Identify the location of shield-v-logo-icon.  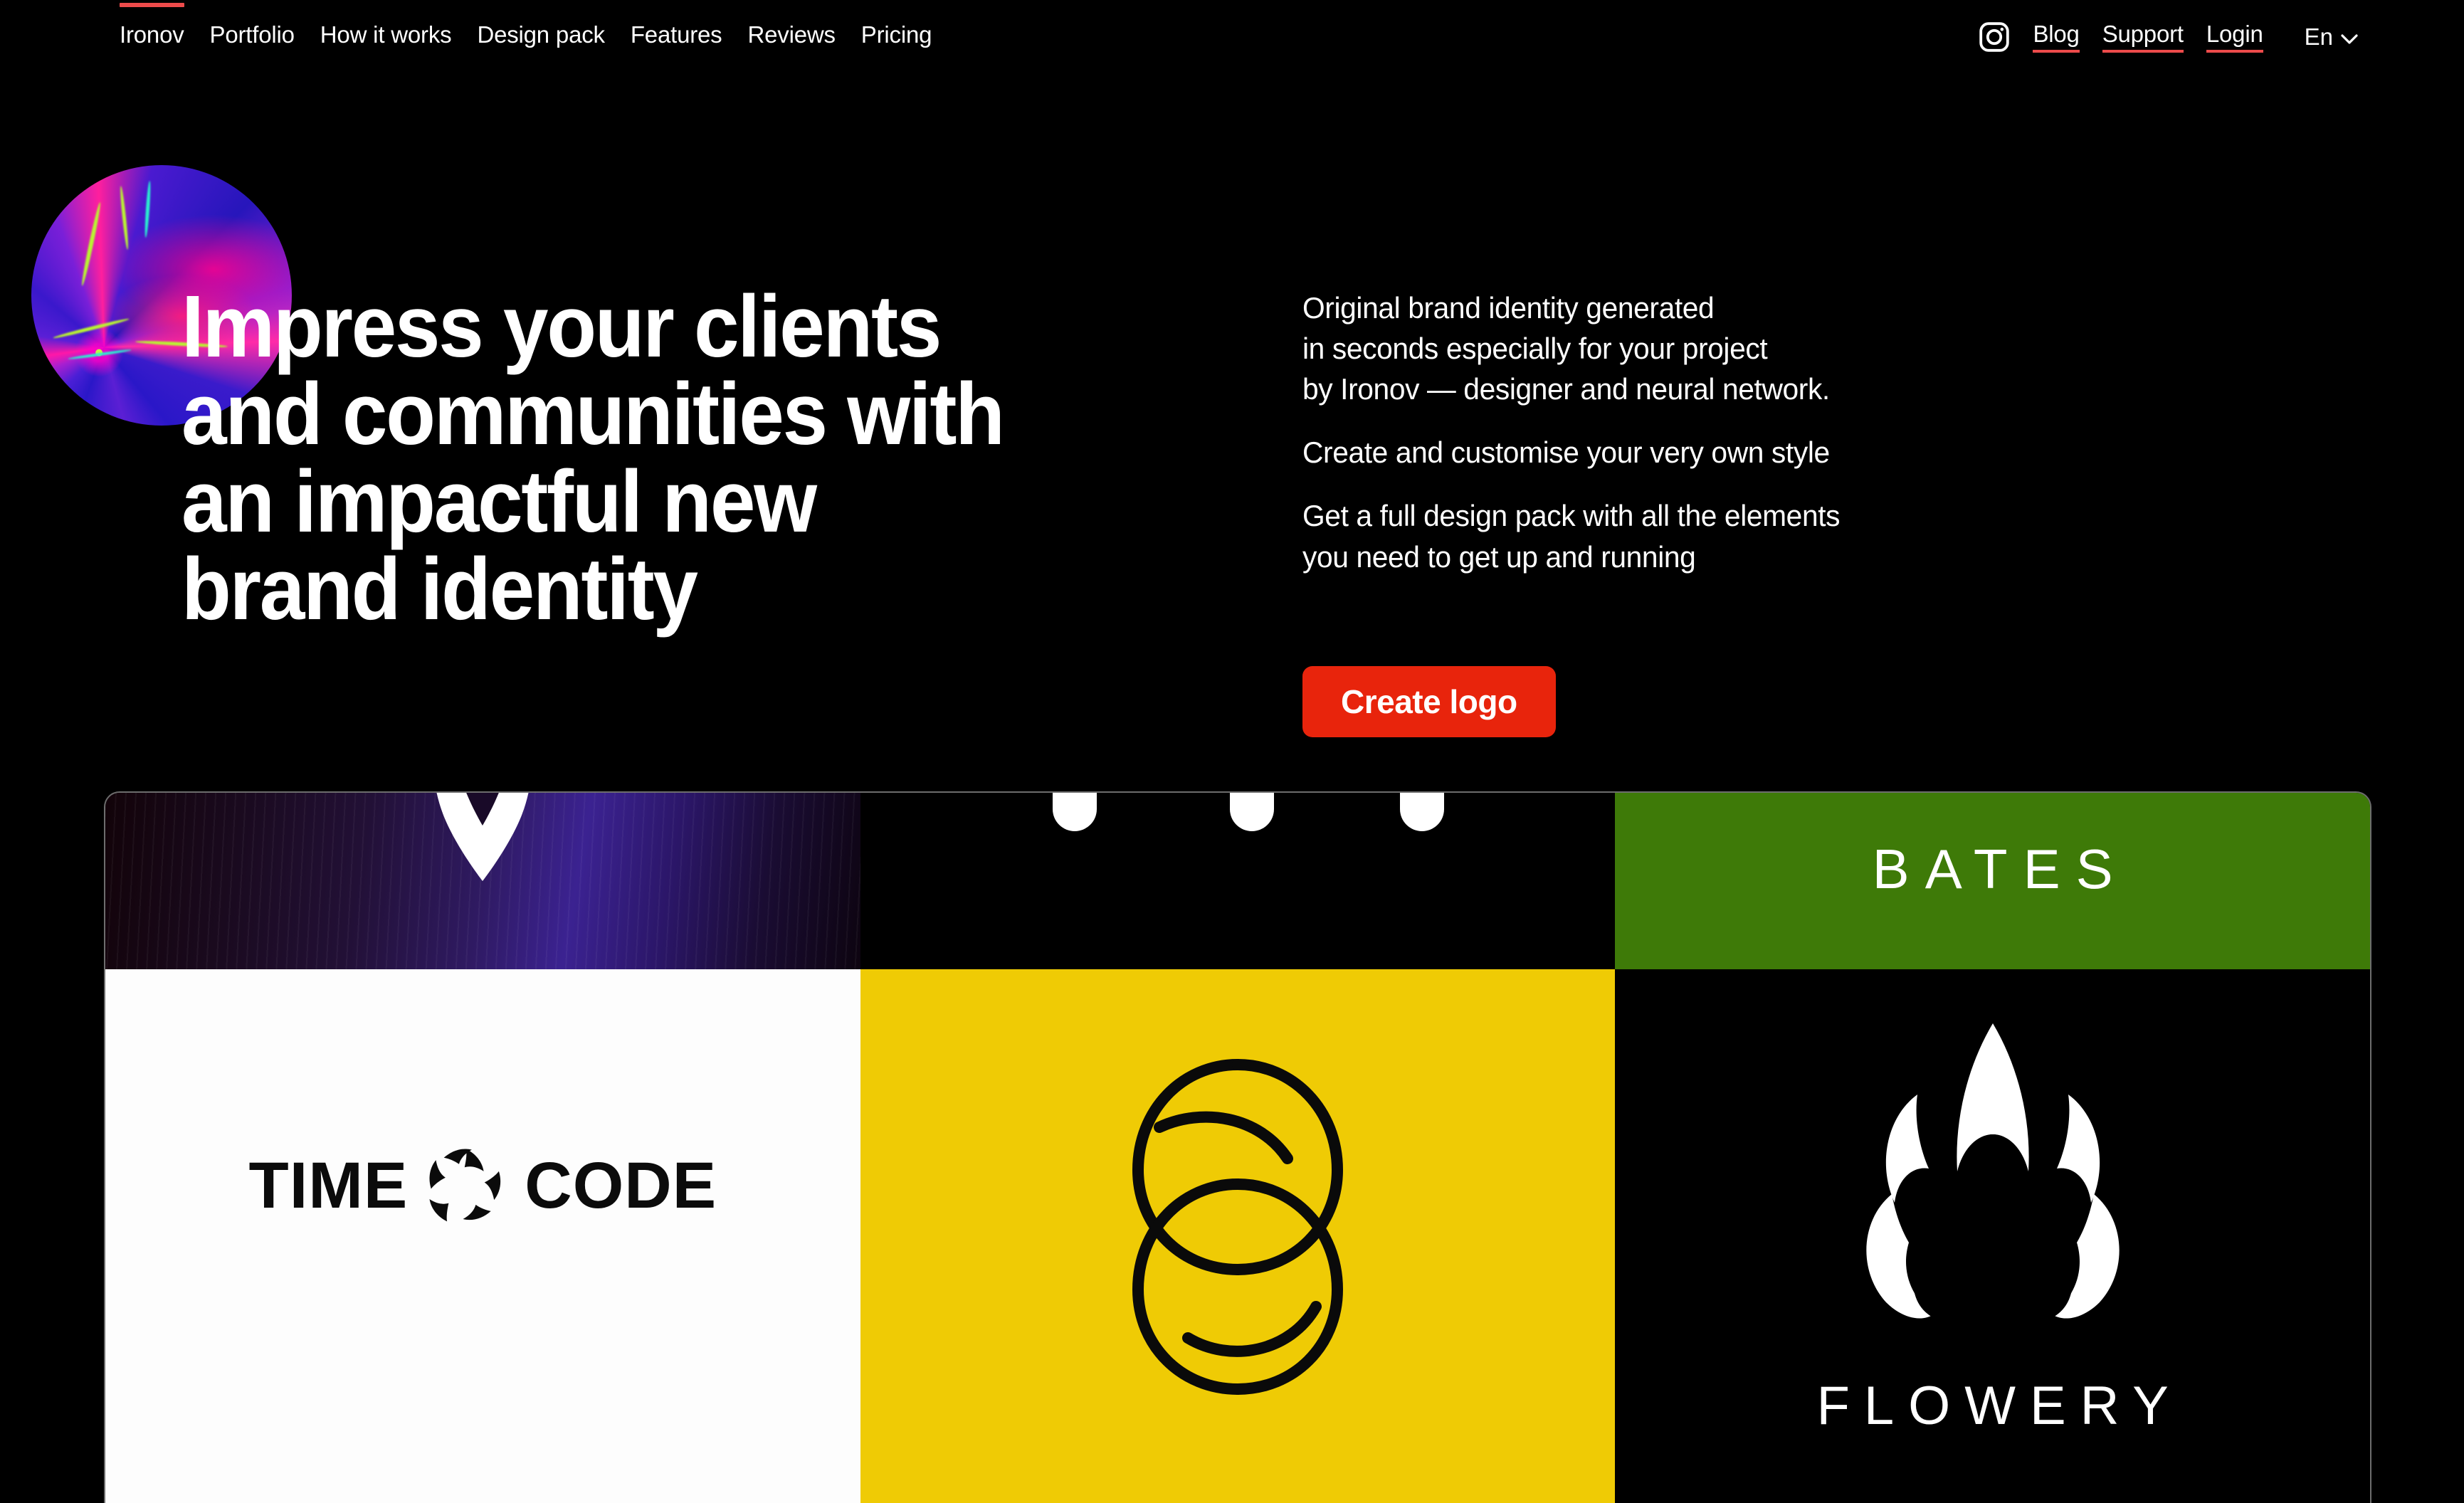
(482, 837).